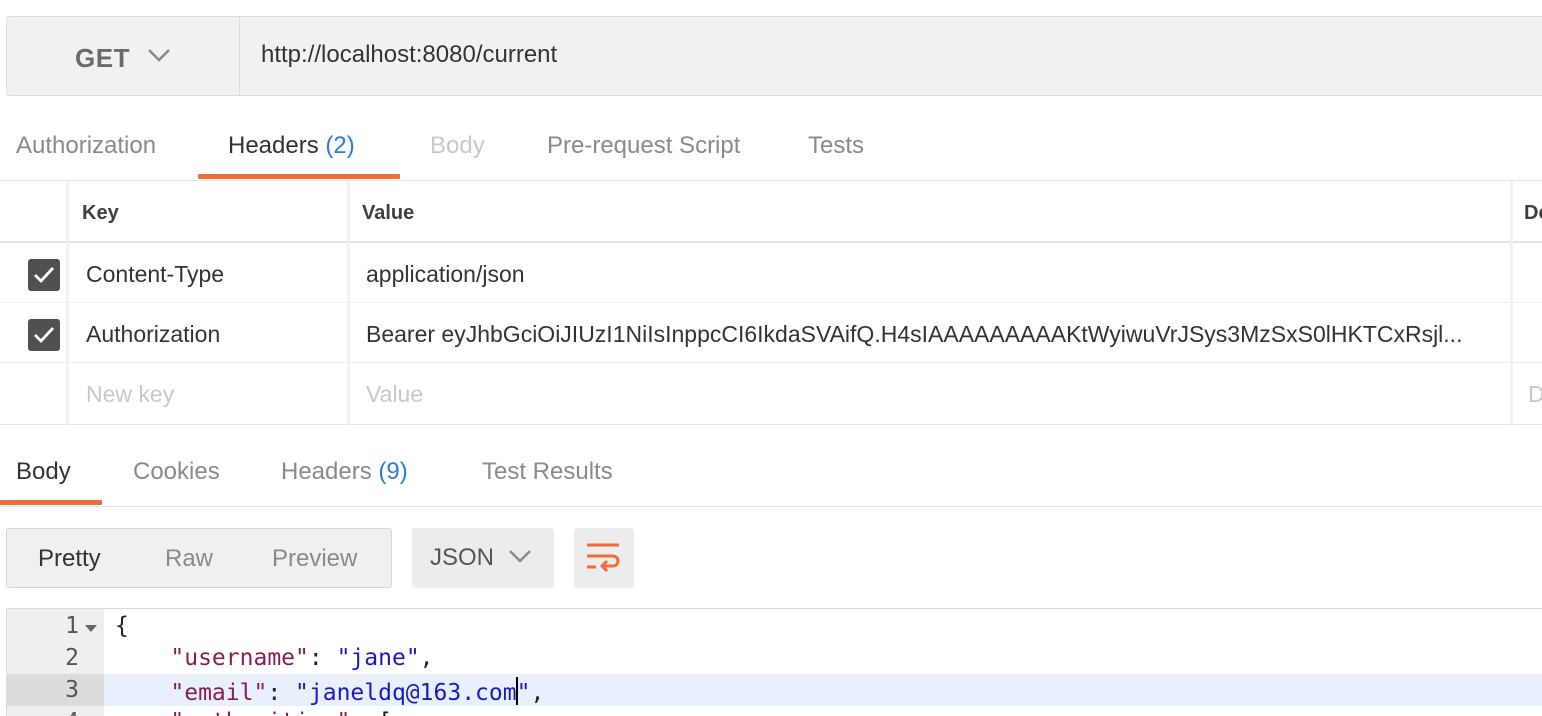 This screenshot has height=716, width=1542. What do you see at coordinates (72, 658) in the screenshot?
I see `line-number: 2` at bounding box center [72, 658].